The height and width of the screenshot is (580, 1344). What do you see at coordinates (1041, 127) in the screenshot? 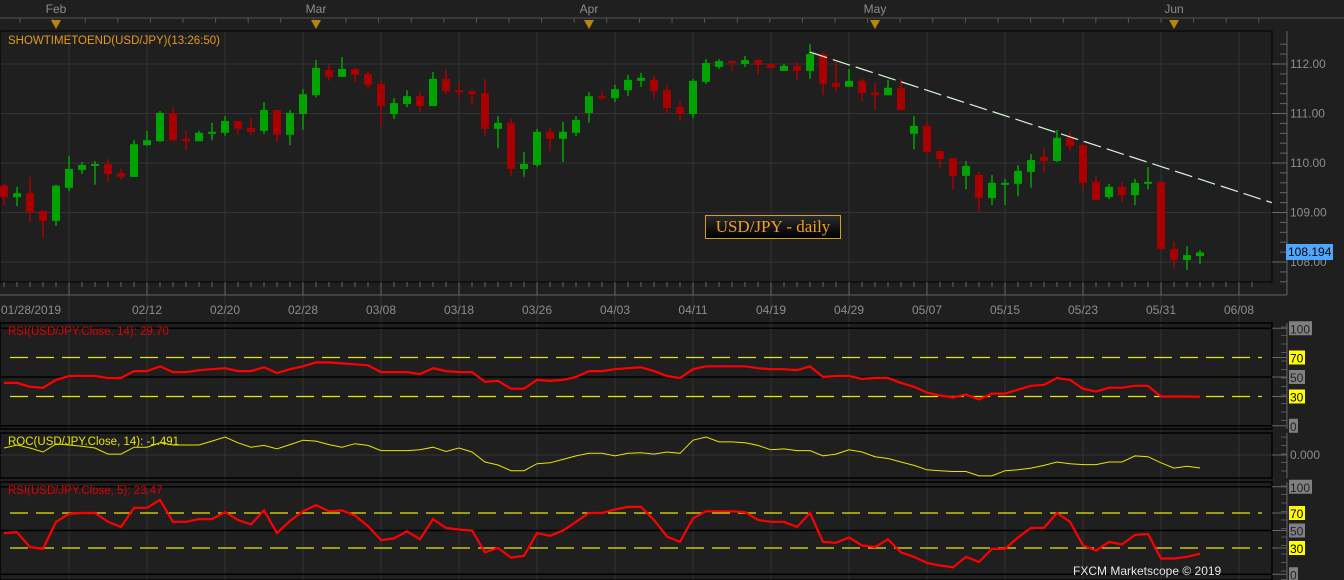
I see `trendline` at bounding box center [1041, 127].